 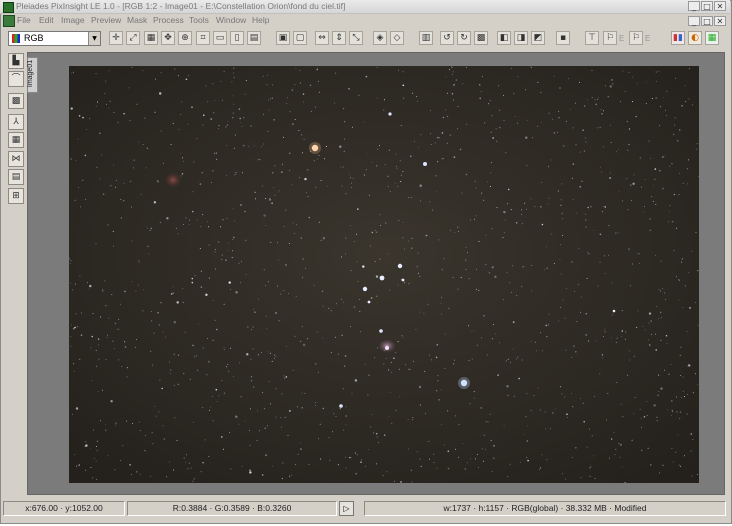 I want to click on menu-edit: Edit, so click(x=46, y=20).